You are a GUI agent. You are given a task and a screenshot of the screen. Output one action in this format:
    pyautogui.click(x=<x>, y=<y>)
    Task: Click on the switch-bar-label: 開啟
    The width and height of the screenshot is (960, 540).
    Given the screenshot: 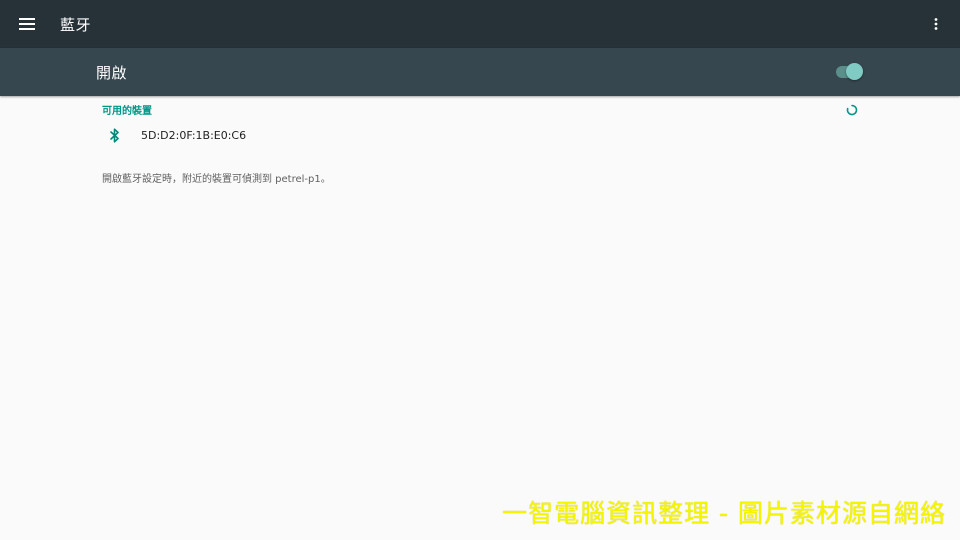 What is the action you would take?
    pyautogui.click(x=112, y=73)
    